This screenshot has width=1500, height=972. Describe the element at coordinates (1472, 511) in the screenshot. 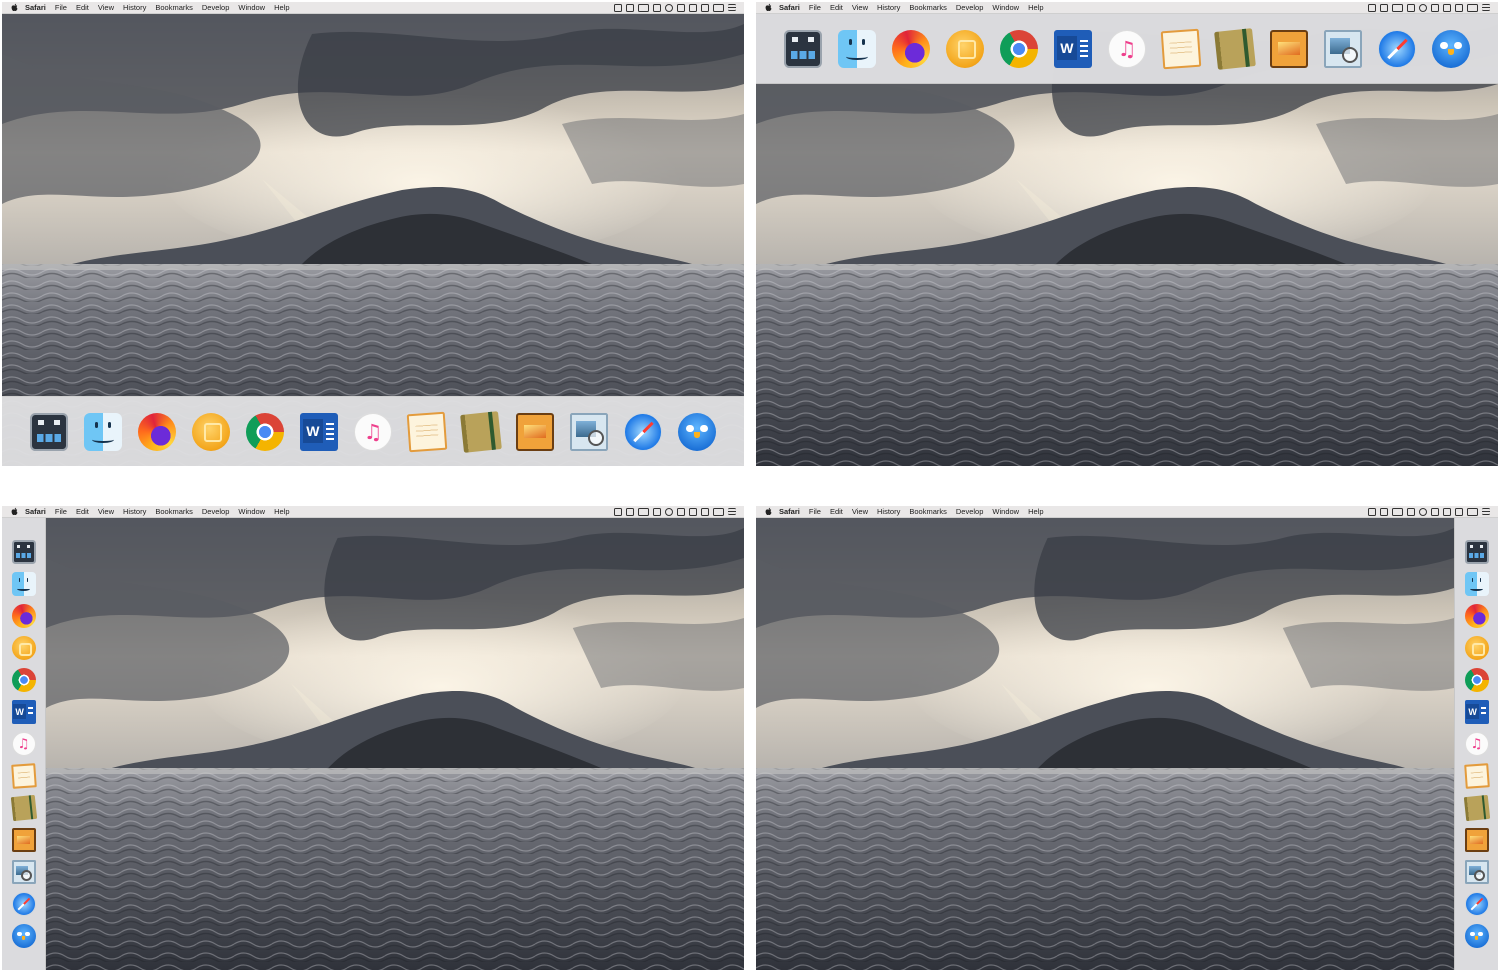

I see `glasses-icon` at that location.